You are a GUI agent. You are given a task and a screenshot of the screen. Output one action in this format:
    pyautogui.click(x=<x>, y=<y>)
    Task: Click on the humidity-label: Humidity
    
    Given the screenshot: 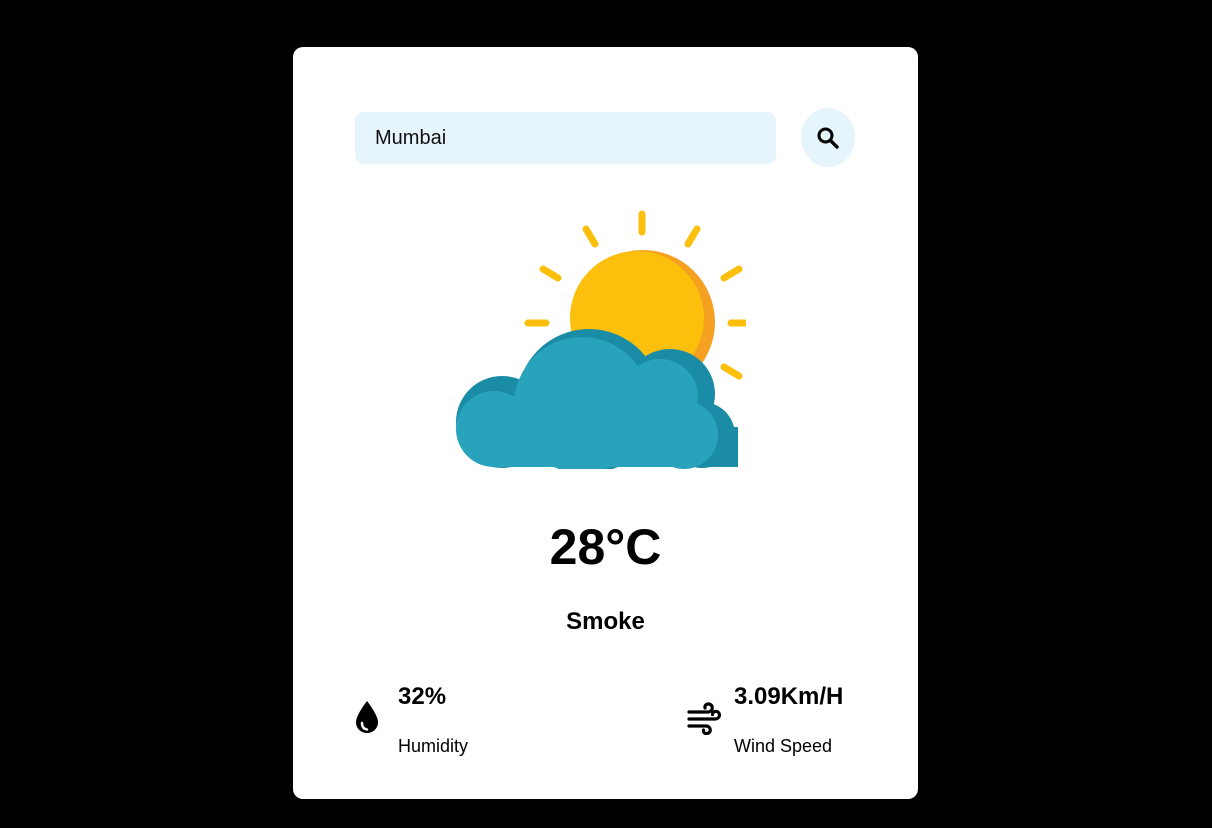 What is the action you would take?
    pyautogui.click(x=433, y=746)
    